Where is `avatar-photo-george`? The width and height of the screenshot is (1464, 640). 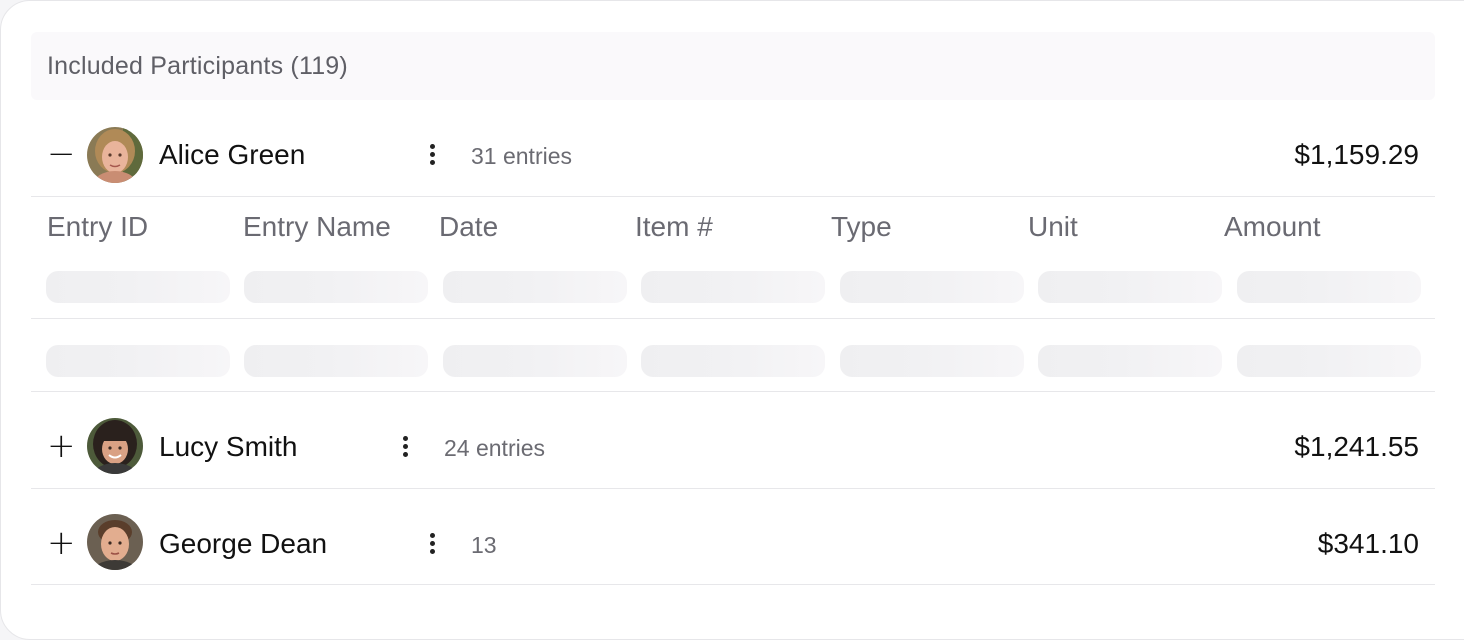
avatar-photo-george is located at coordinates (115, 542).